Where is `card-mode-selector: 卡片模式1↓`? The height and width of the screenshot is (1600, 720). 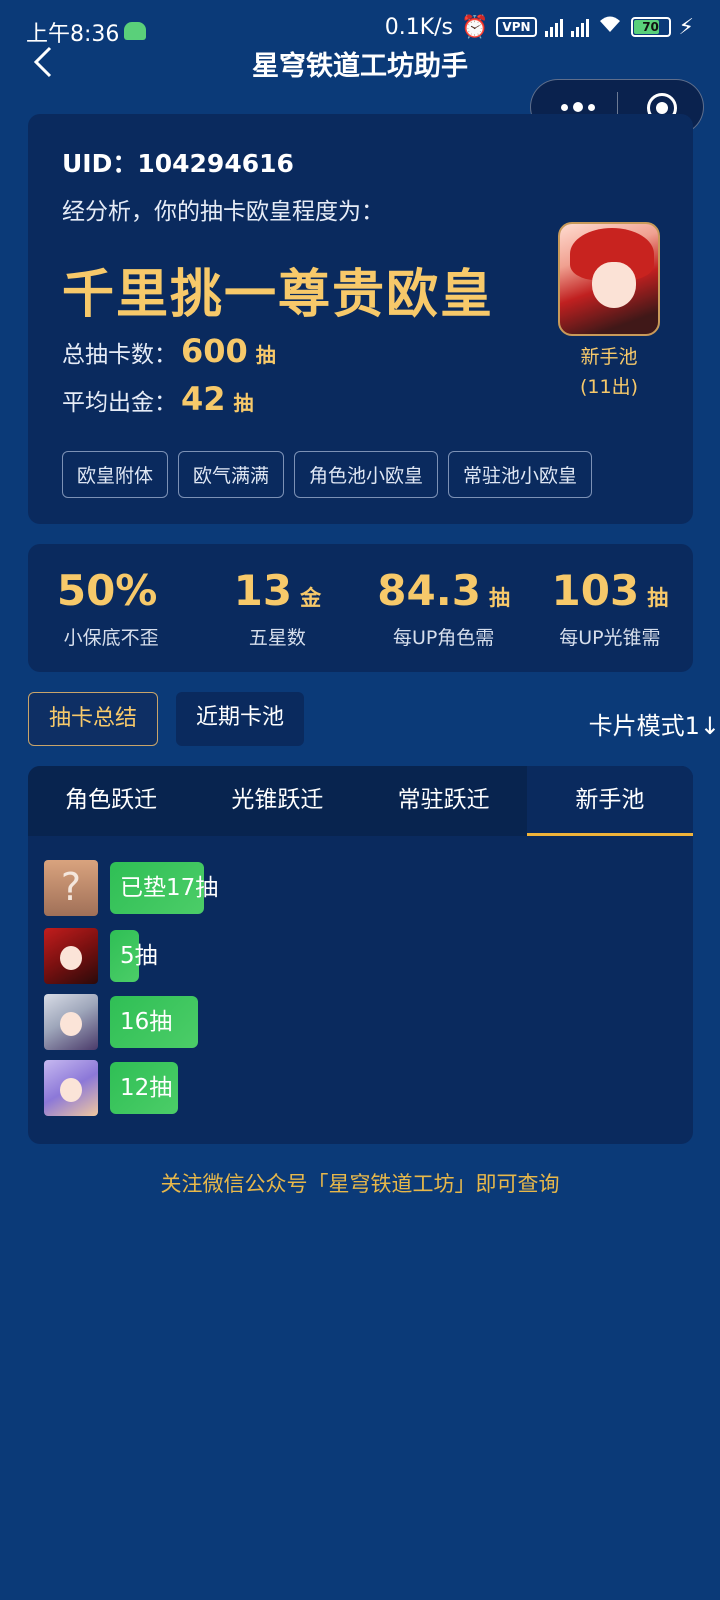
card-mode-selector: 卡片模式1↓ is located at coordinates (654, 723).